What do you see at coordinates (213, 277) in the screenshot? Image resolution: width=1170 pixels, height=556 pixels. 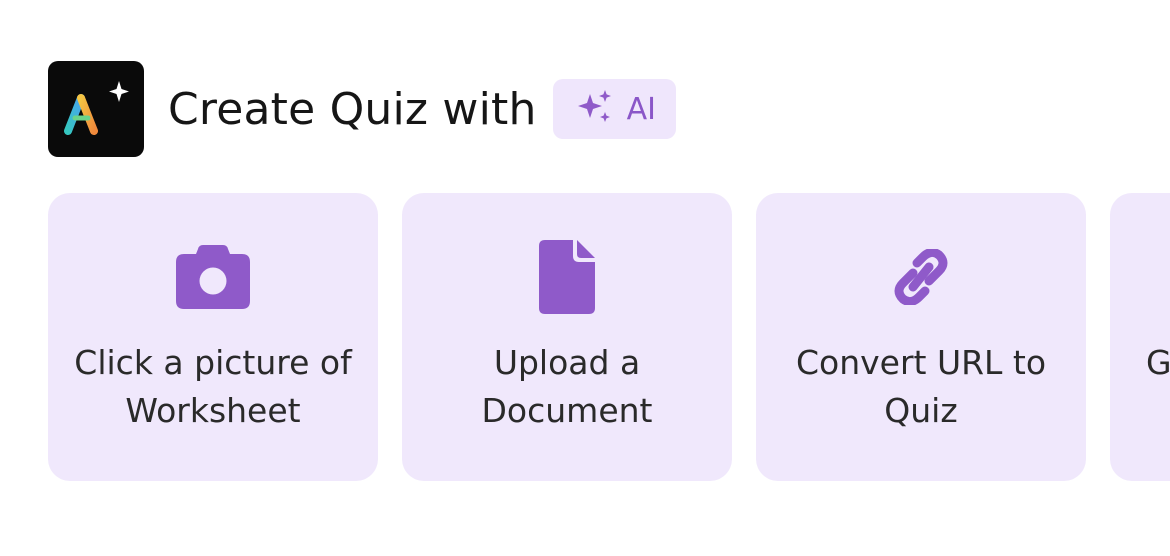 I see `camera-icon` at bounding box center [213, 277].